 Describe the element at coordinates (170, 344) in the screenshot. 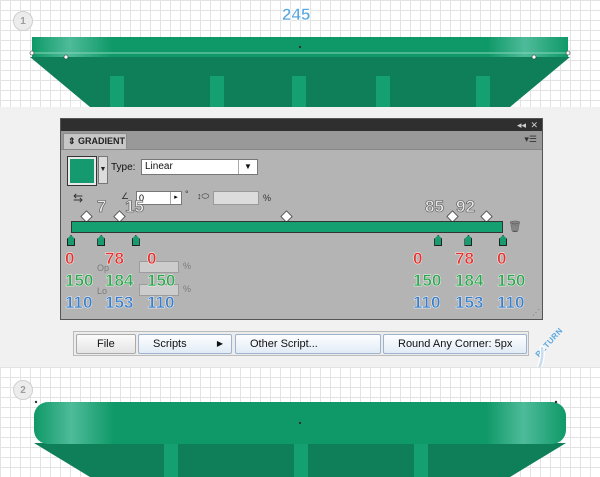

I see `scripts-menu-label: Scripts` at that location.